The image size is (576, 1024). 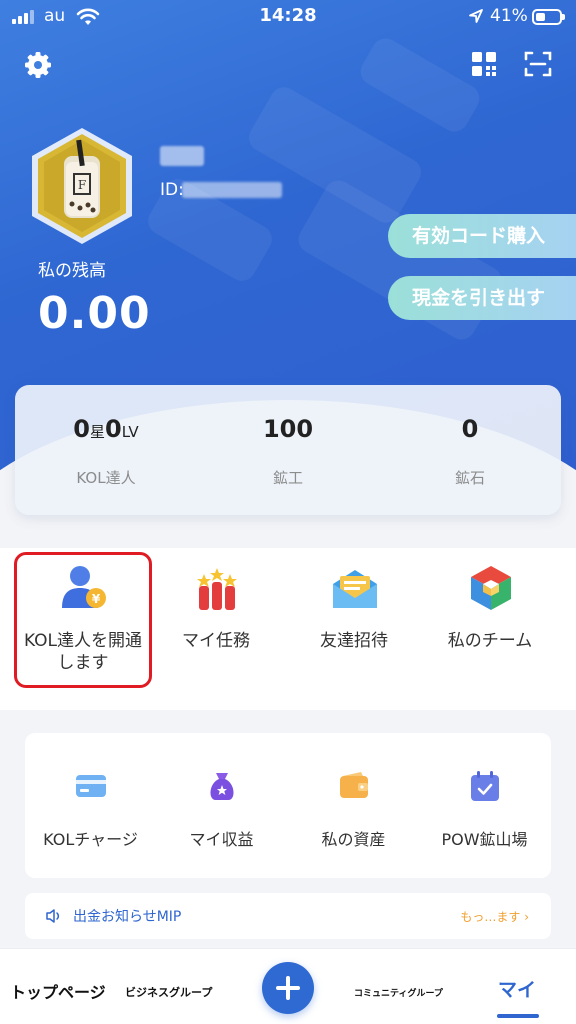 What do you see at coordinates (90, 839) in the screenshot?
I see `kol-charge-label: KOLチャージ` at bounding box center [90, 839].